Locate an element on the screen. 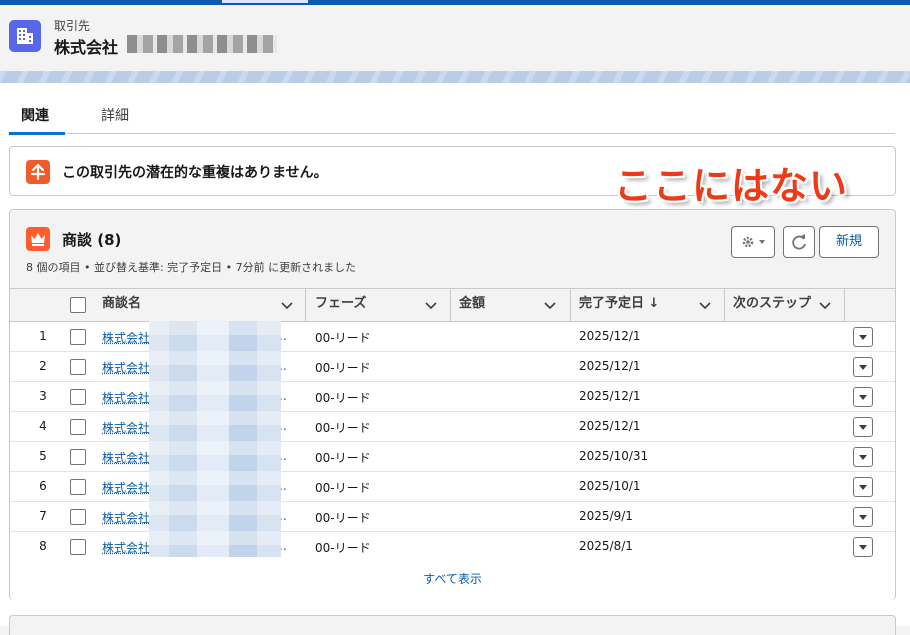  duplicate-notice-text: この取引先の潜在的な重複はありません。 is located at coordinates (195, 173).